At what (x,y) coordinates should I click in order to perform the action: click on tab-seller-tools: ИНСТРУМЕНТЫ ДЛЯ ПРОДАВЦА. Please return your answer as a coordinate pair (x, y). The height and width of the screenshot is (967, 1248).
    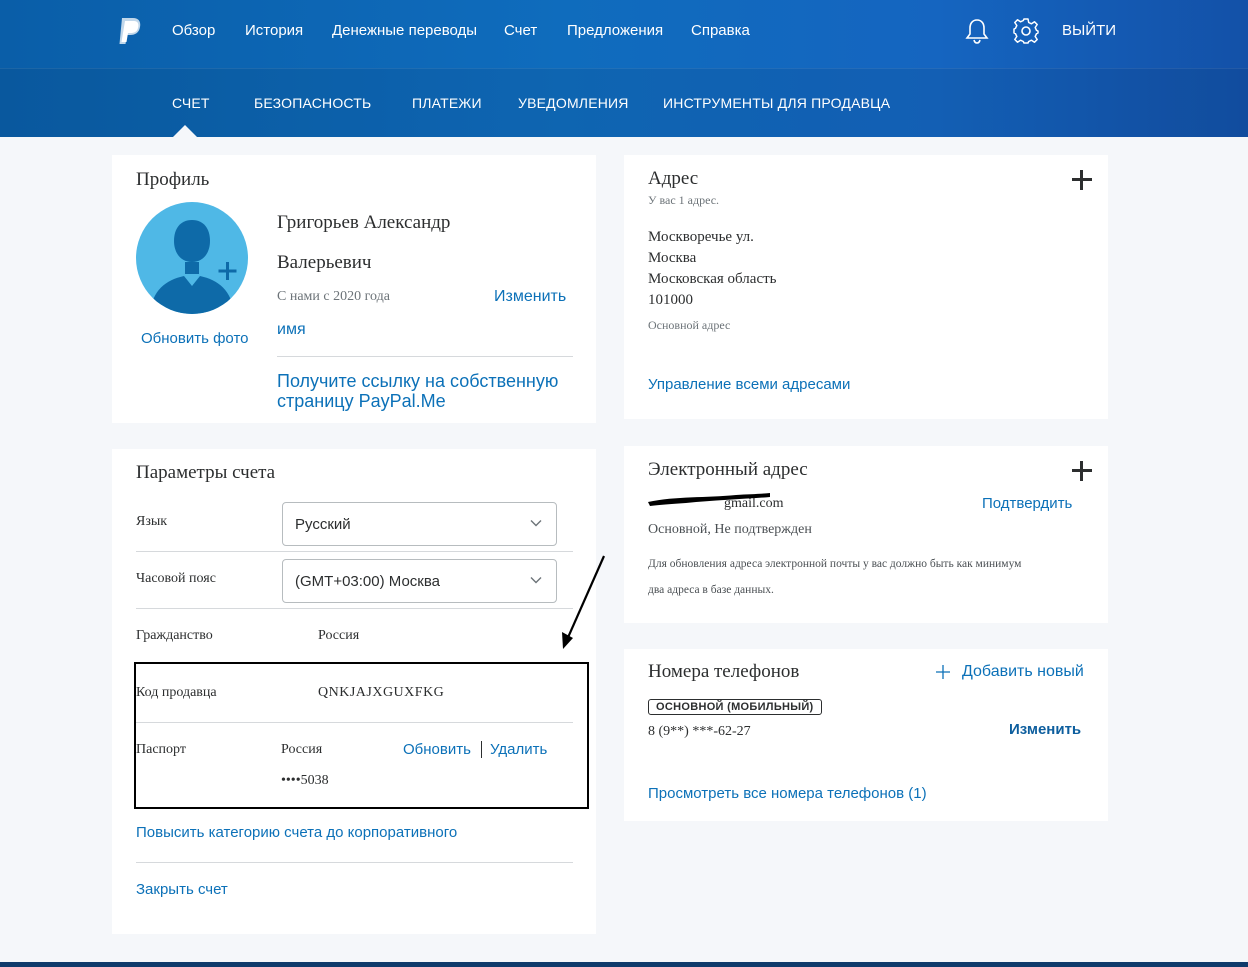
    Looking at the image, I should click on (776, 103).